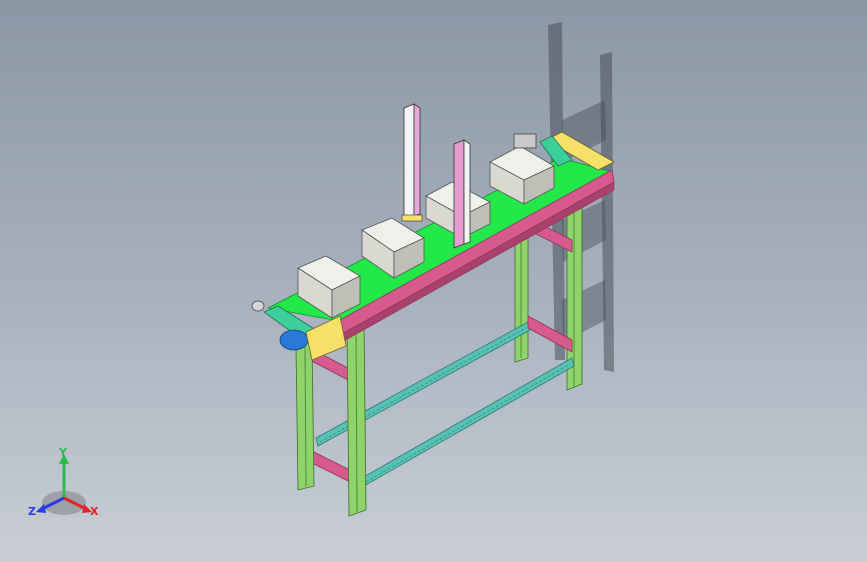 The height and width of the screenshot is (562, 867). What do you see at coordinates (66, 484) in the screenshot?
I see `coordinate-triad: Y X Z` at bounding box center [66, 484].